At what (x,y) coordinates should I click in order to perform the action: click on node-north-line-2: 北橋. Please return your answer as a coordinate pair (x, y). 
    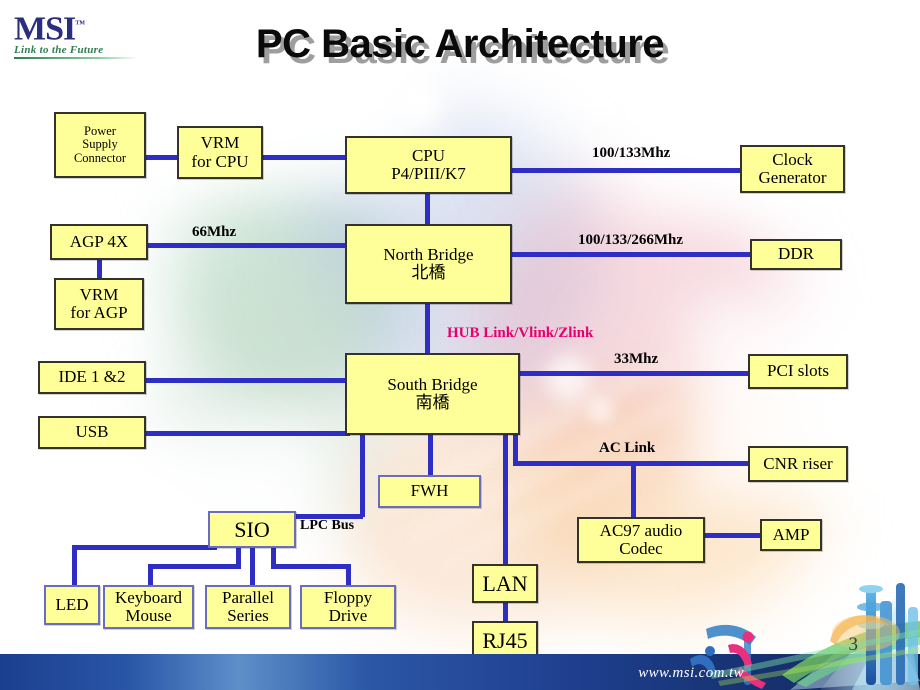
    Looking at the image, I should click on (428, 272).